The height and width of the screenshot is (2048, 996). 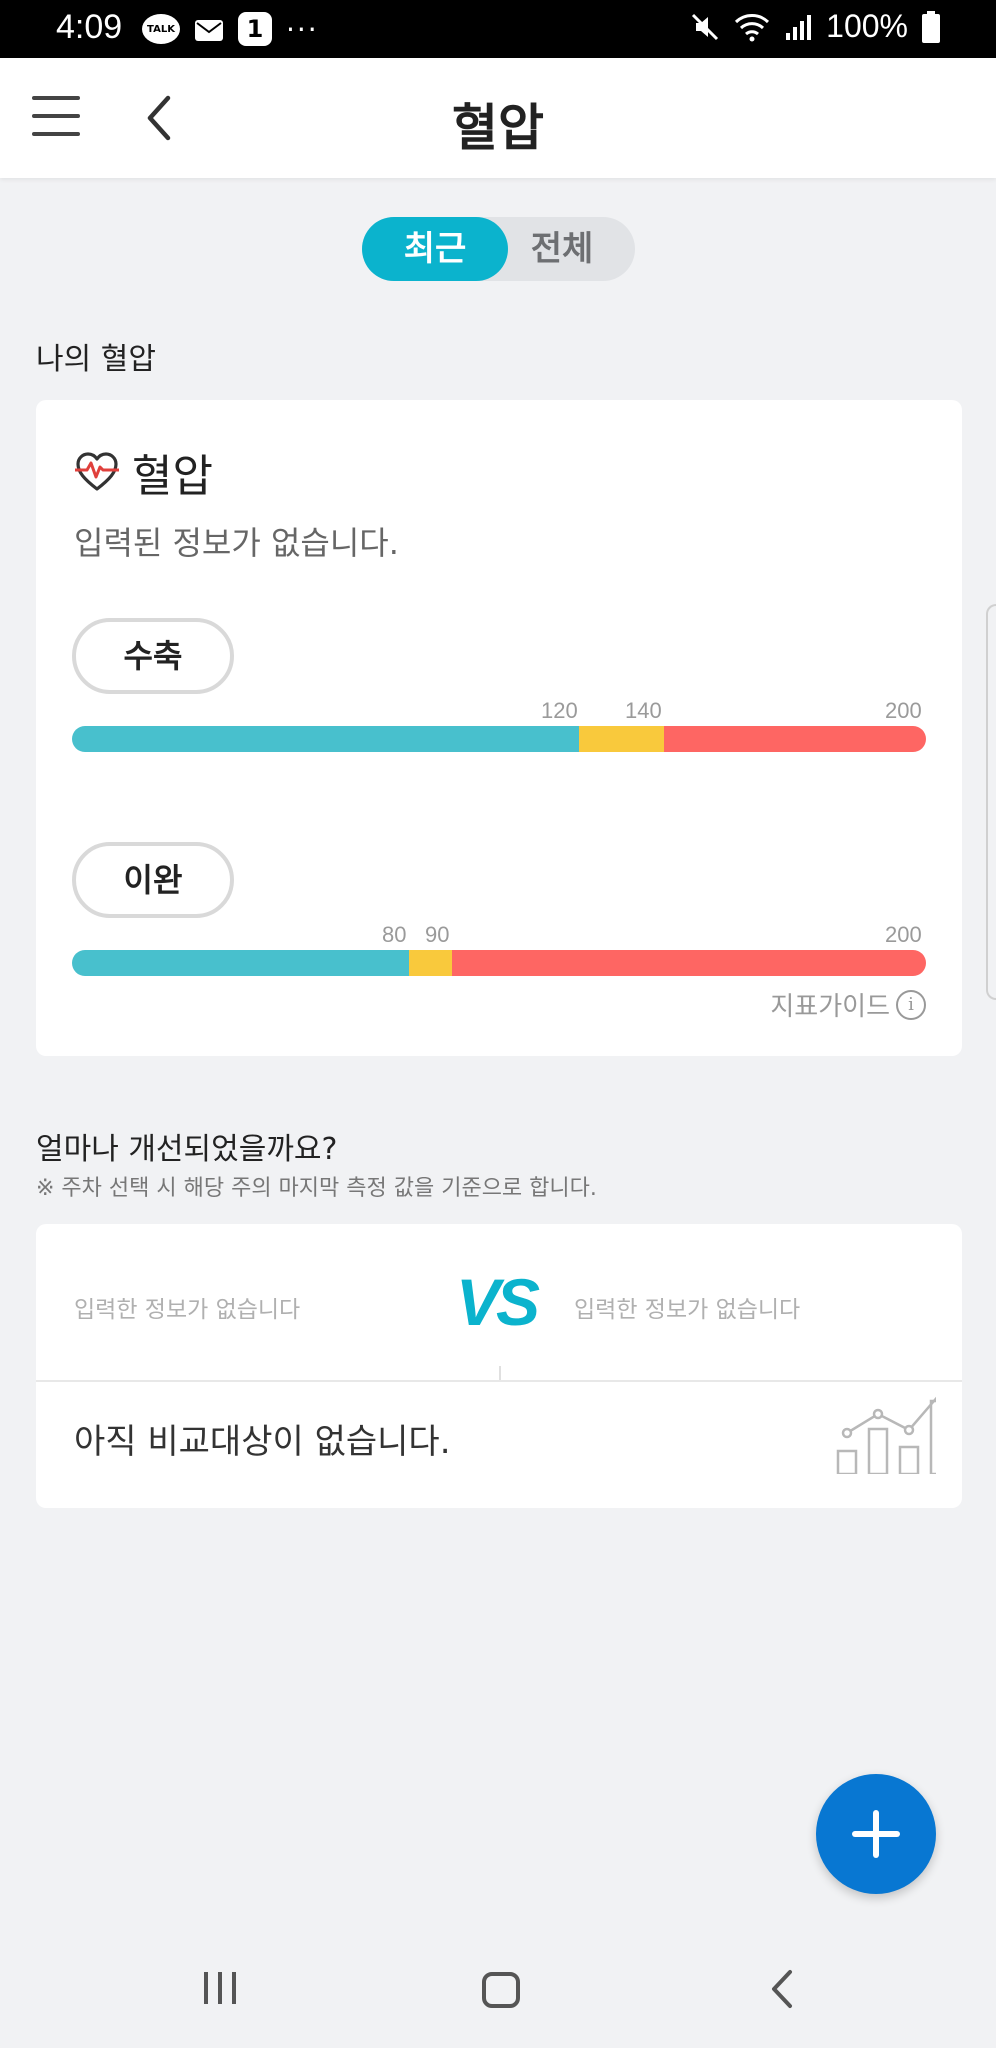 I want to click on system-navigation-bar, so click(x=498, y=1989).